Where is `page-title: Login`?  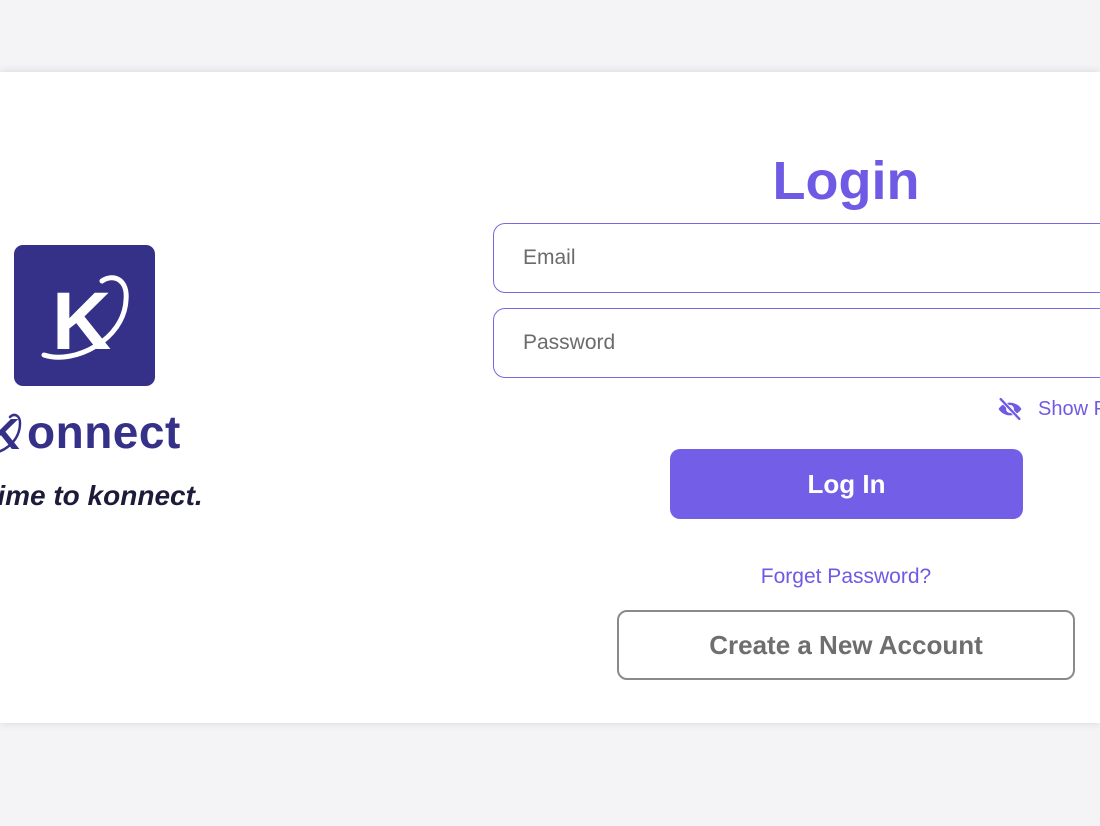 page-title: Login is located at coordinates (846, 181).